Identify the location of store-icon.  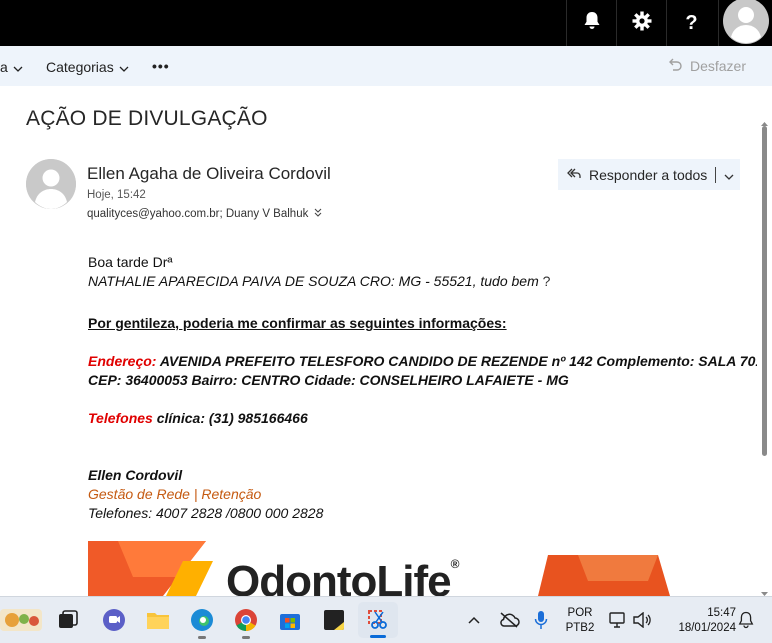
(290, 620).